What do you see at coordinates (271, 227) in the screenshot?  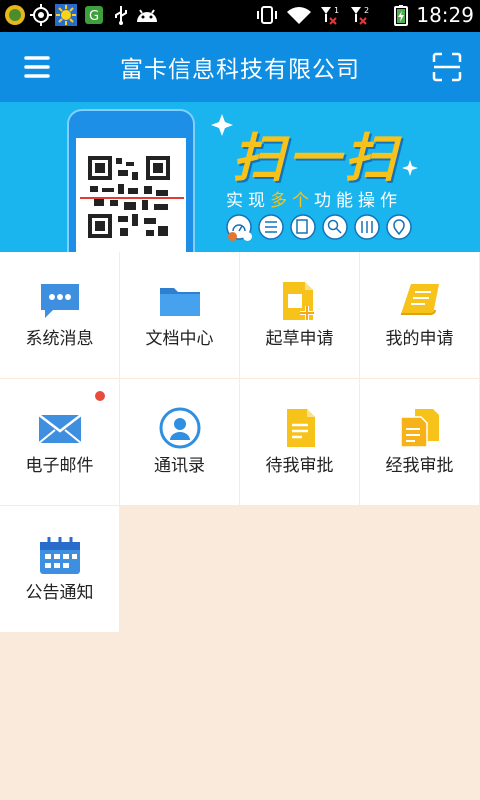 I see `list-icon` at bounding box center [271, 227].